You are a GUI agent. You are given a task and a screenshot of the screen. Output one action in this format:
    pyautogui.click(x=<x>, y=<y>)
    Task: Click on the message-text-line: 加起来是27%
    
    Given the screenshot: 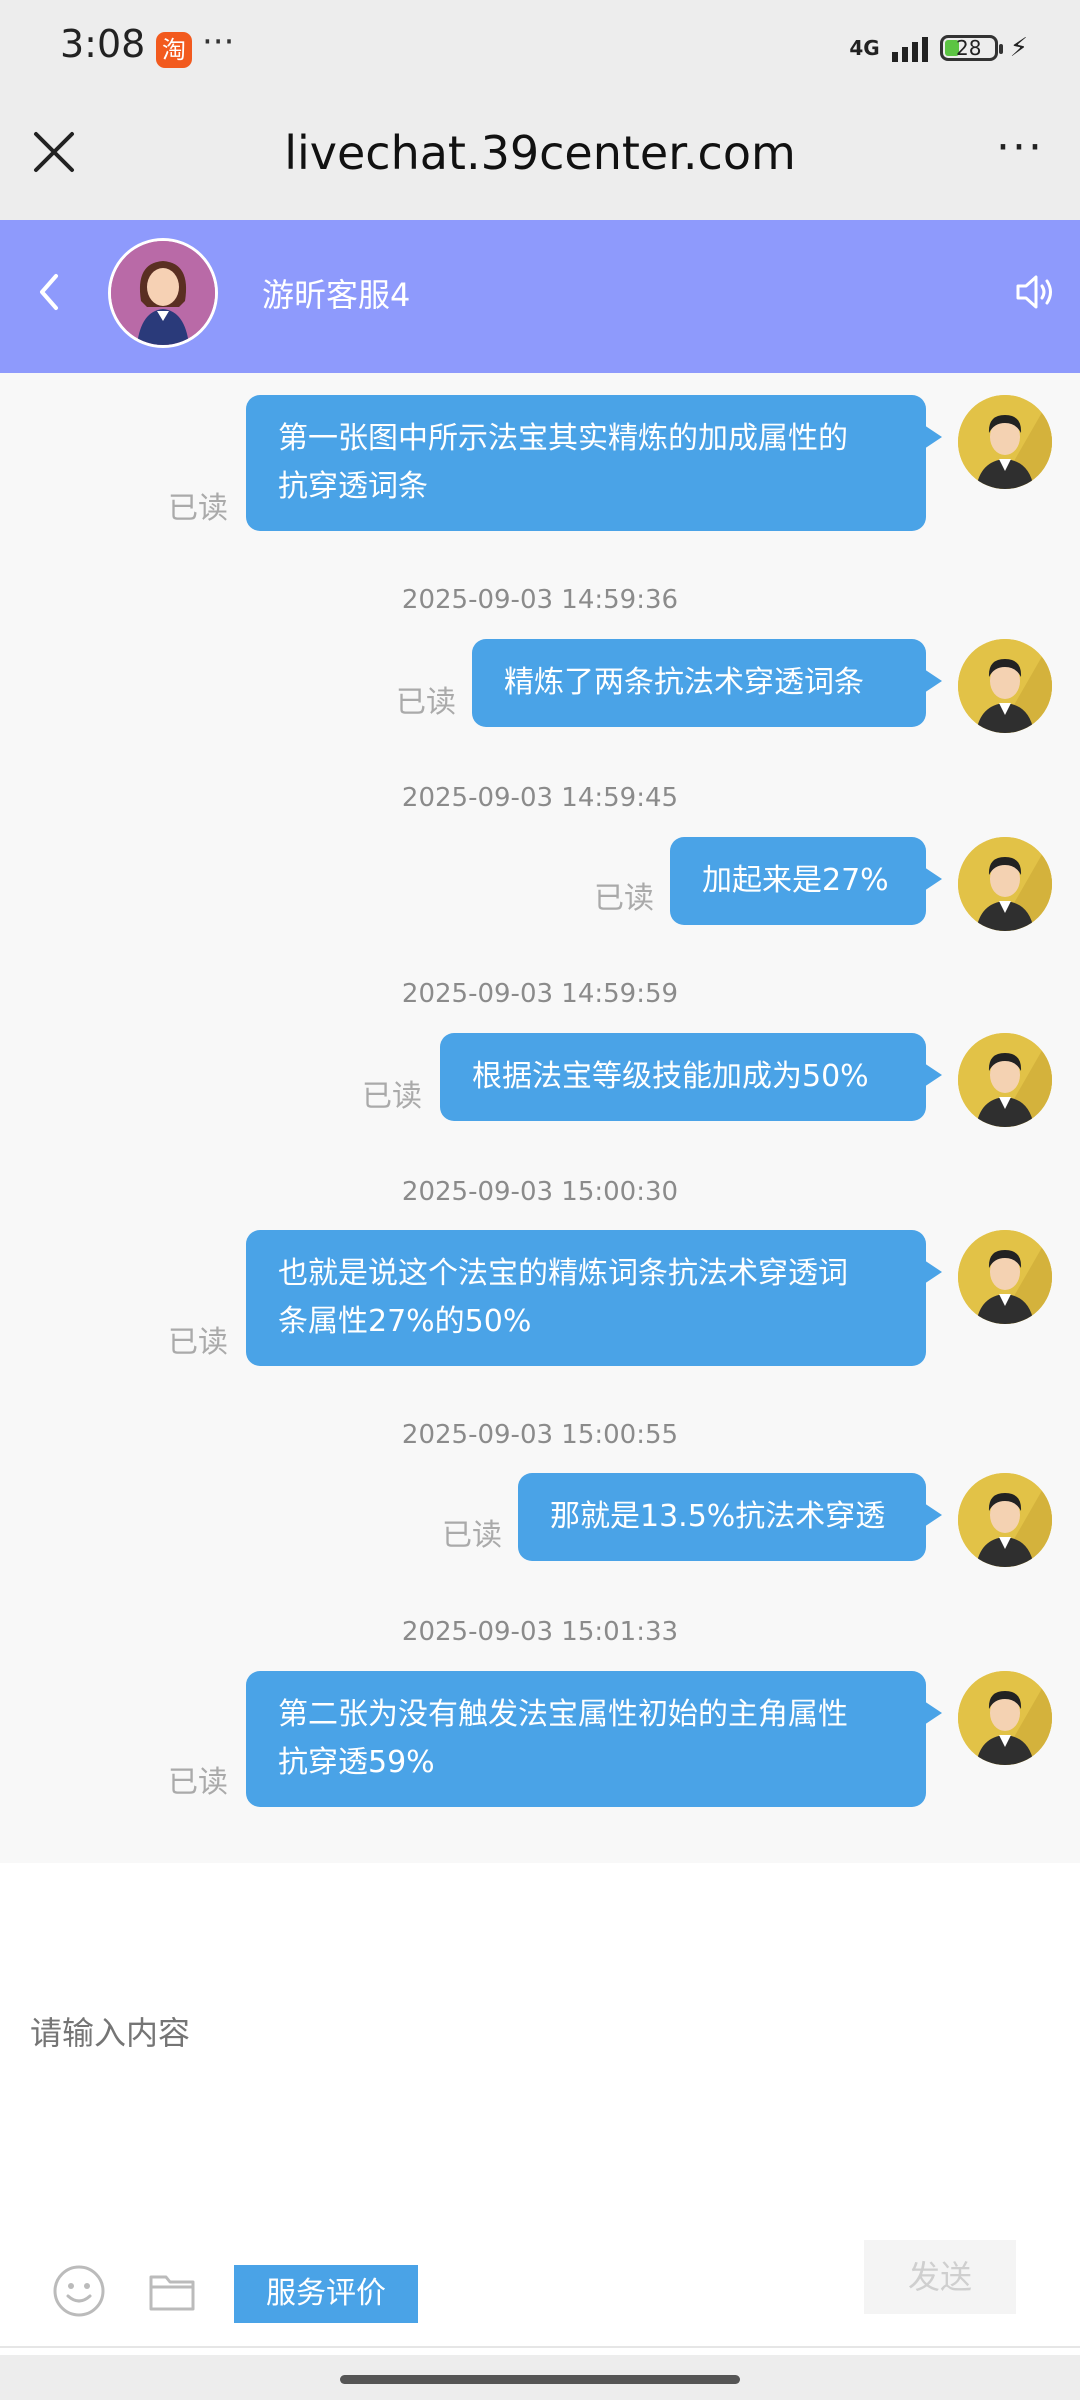 What is the action you would take?
    pyautogui.click(x=795, y=880)
    